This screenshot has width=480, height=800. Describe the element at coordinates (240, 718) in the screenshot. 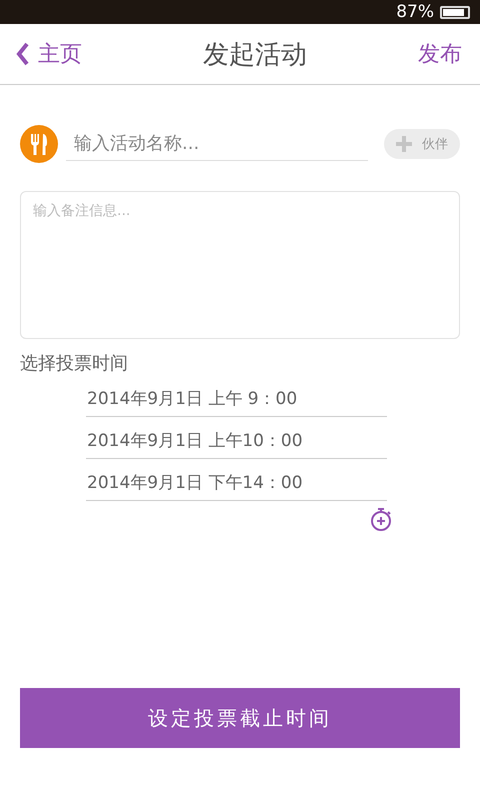

I see `set-deadline-button: 设定投票截止时间` at that location.